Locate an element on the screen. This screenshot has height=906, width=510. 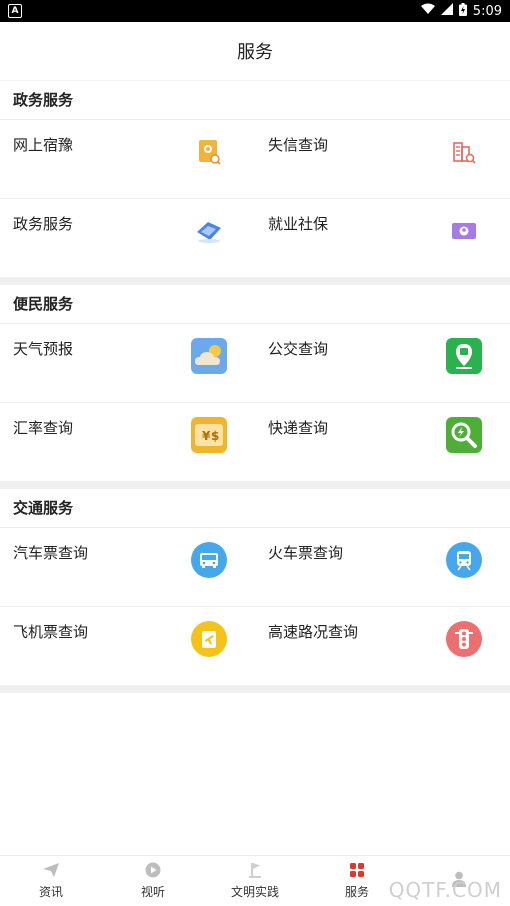
tab-media: 视听 is located at coordinates (153, 881).